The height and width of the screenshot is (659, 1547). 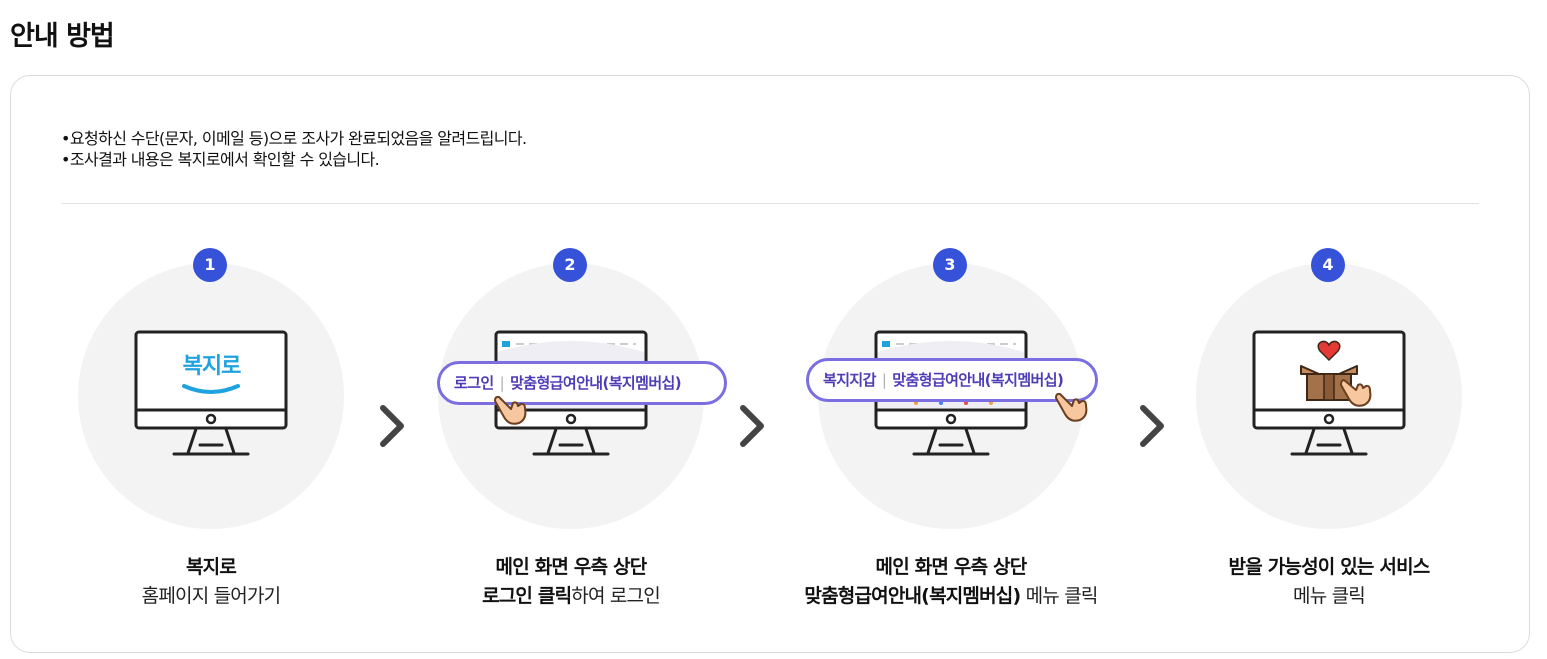 I want to click on bokjiro-logo: 복지로, so click(x=212, y=366).